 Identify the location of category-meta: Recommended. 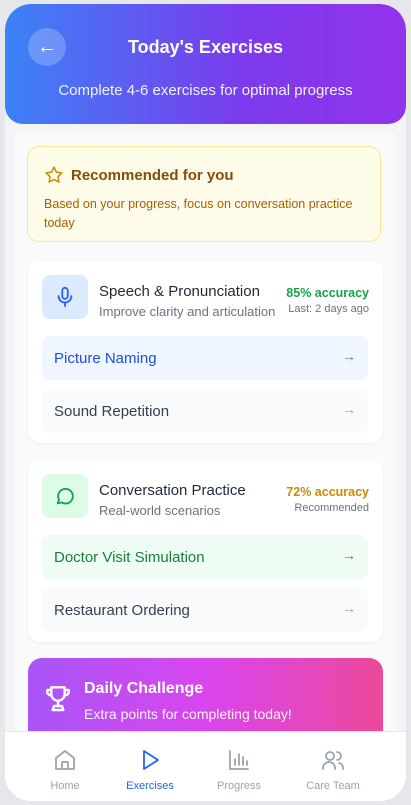
(331, 508).